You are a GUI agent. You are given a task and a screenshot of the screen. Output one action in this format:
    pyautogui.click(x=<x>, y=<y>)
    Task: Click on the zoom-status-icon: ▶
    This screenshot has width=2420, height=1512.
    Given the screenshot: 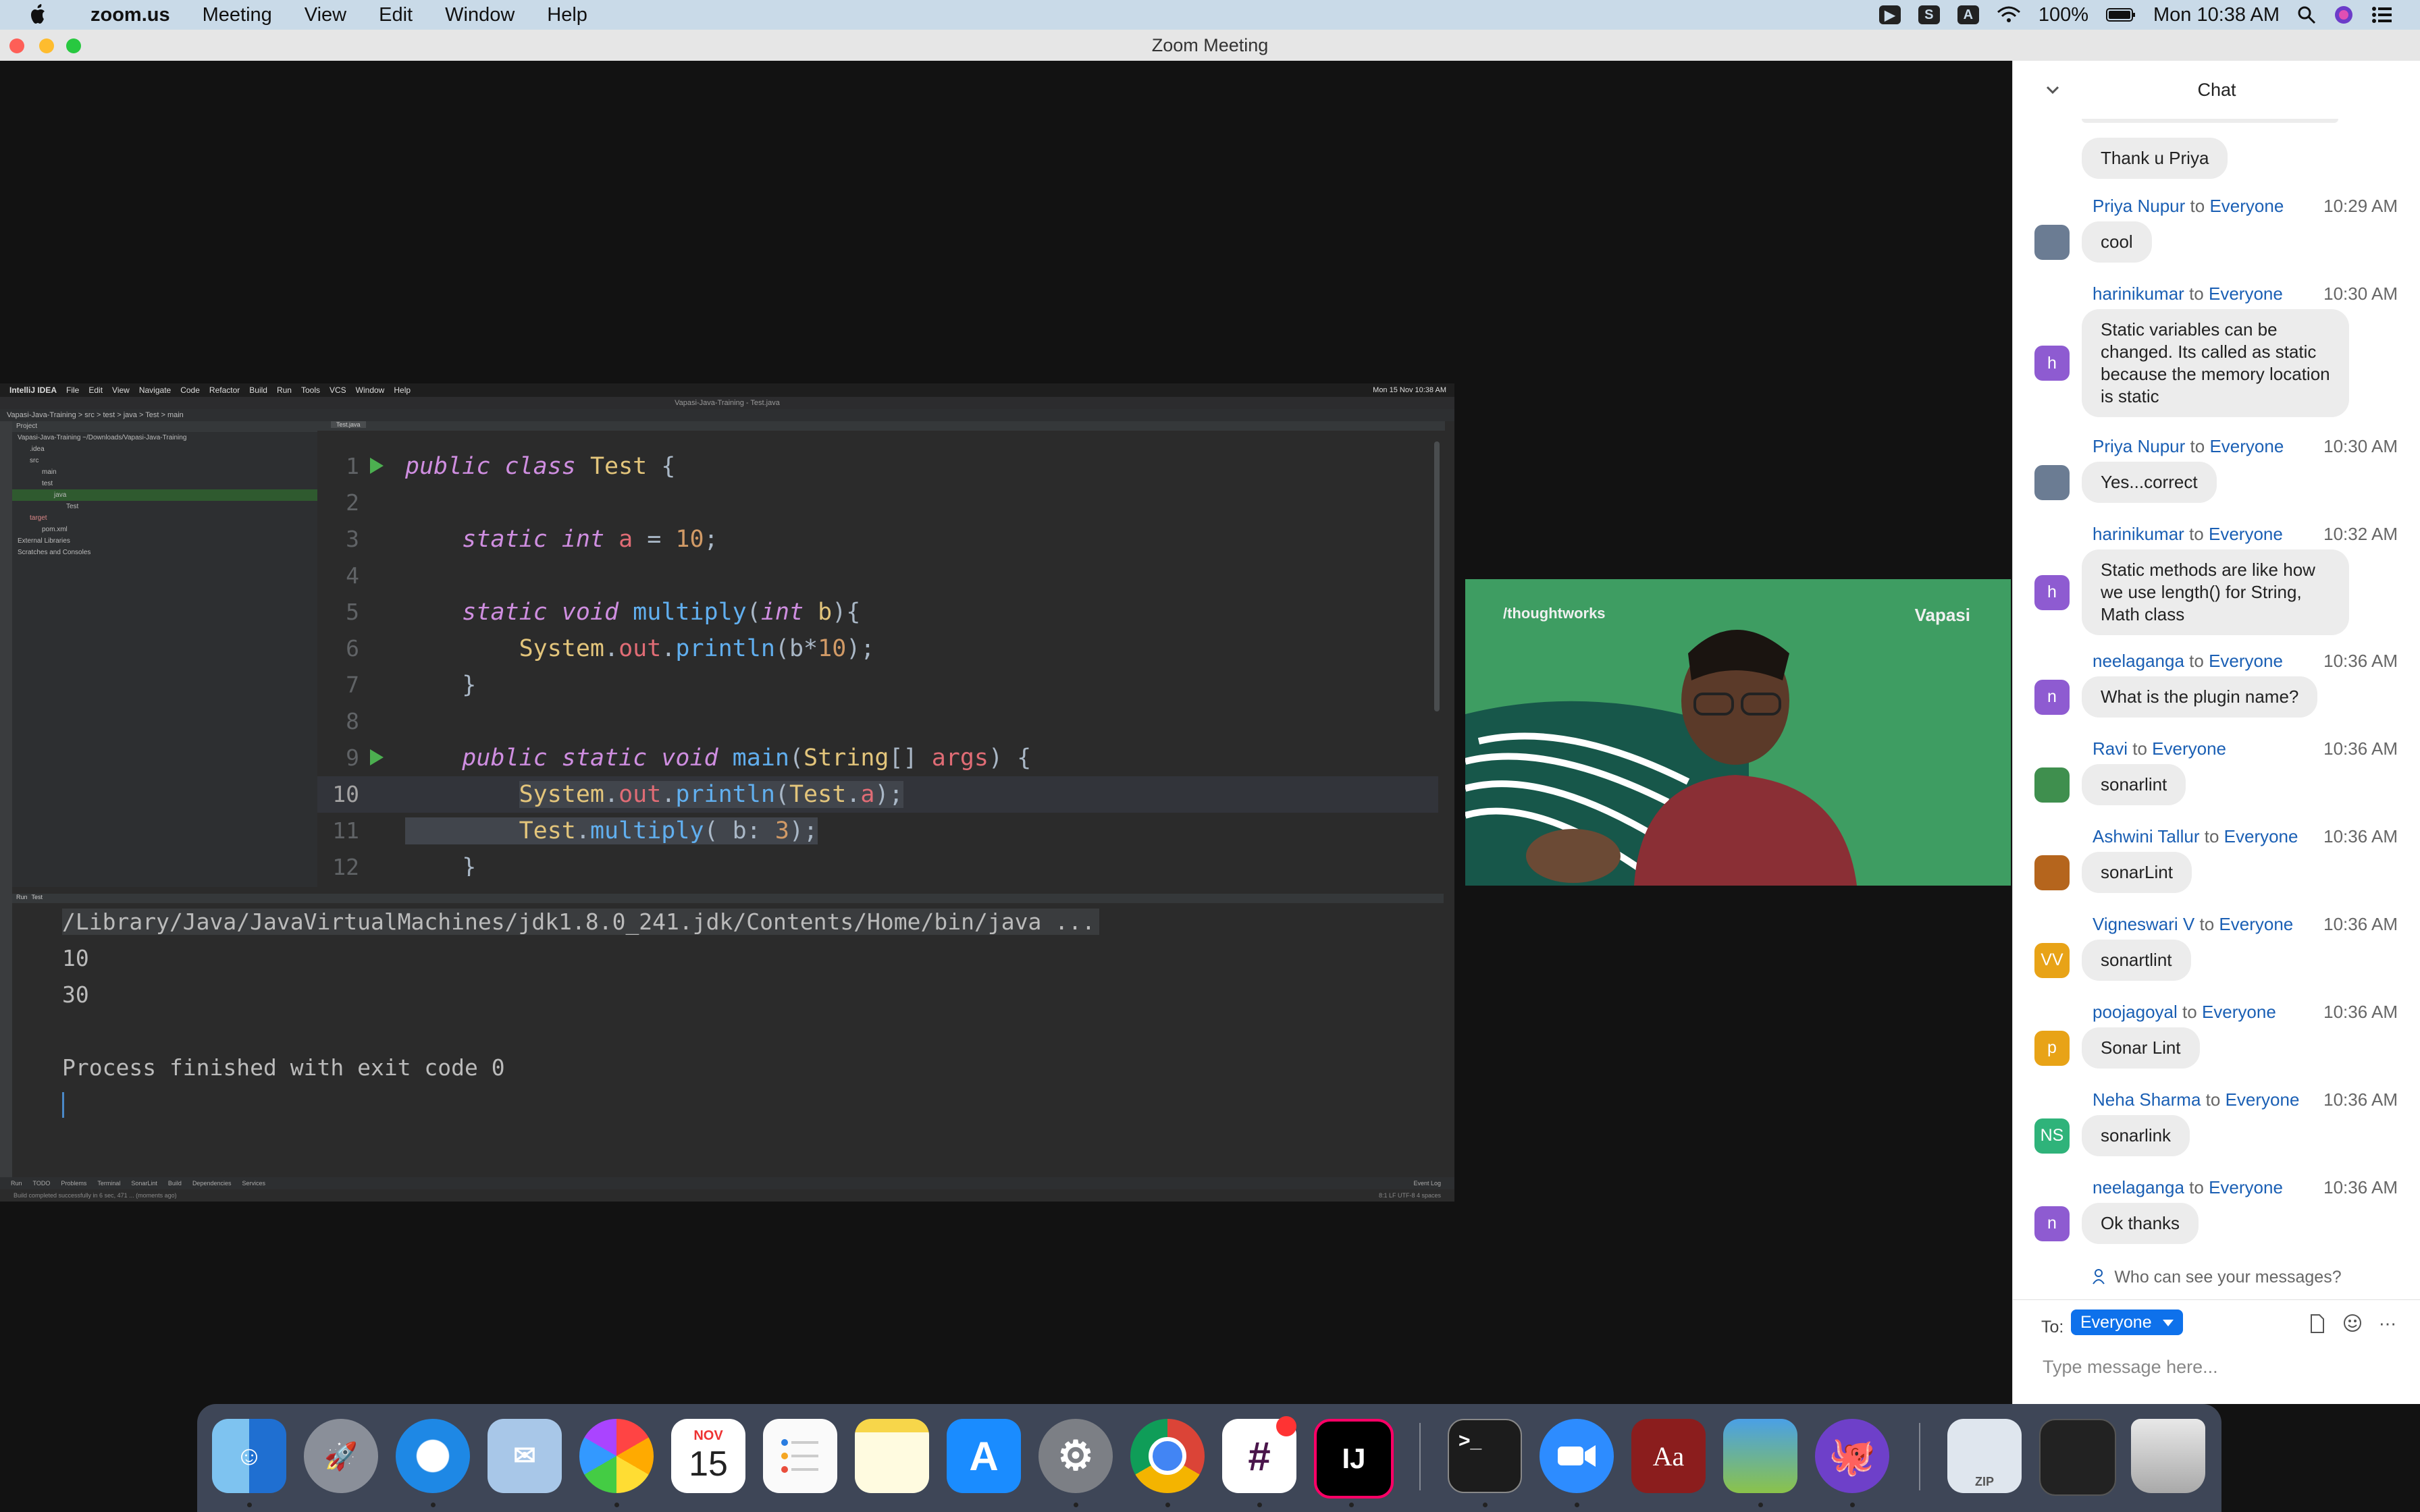 What is the action you would take?
    pyautogui.click(x=1889, y=14)
    